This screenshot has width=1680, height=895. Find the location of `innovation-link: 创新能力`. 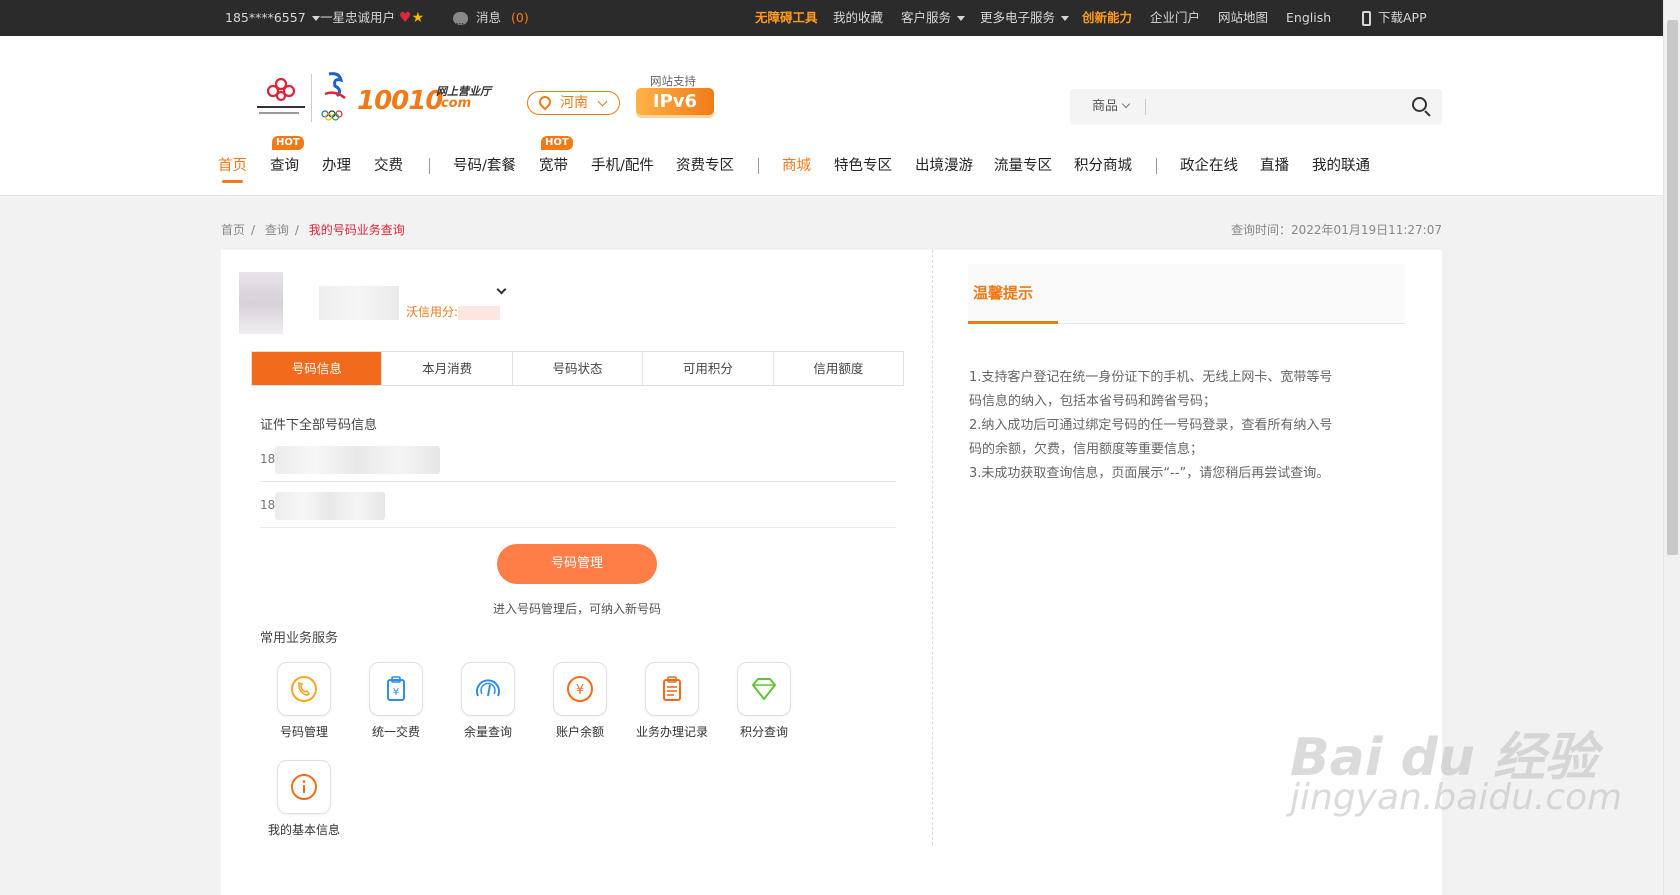

innovation-link: 创新能力 is located at coordinates (1107, 18).